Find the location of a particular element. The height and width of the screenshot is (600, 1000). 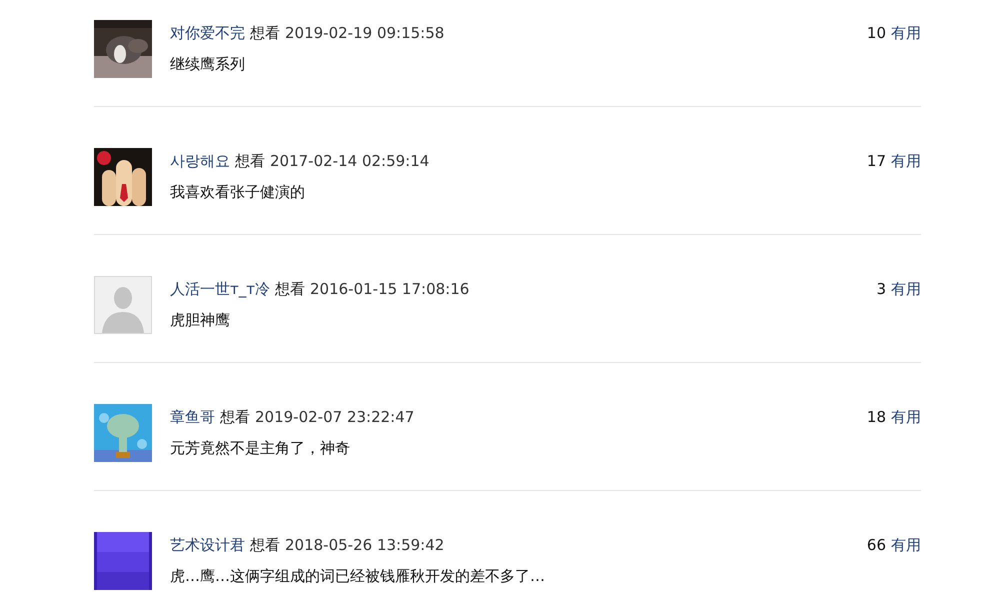

vote-count: 17 is located at coordinates (876, 161).